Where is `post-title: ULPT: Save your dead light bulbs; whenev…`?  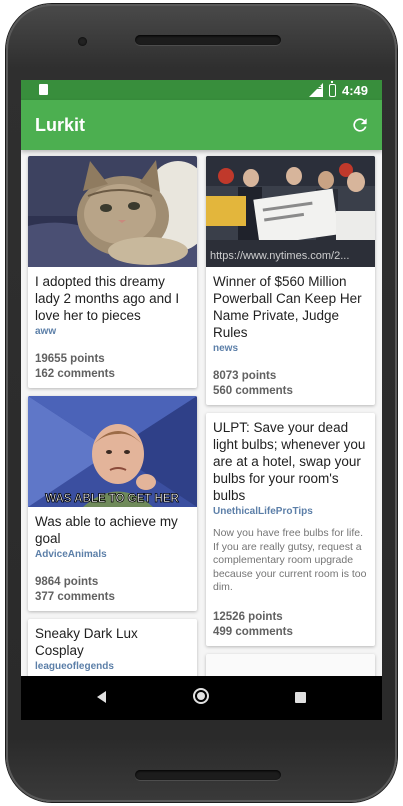
post-title: ULPT: Save your dead light bulbs; whenev… is located at coordinates (289, 461).